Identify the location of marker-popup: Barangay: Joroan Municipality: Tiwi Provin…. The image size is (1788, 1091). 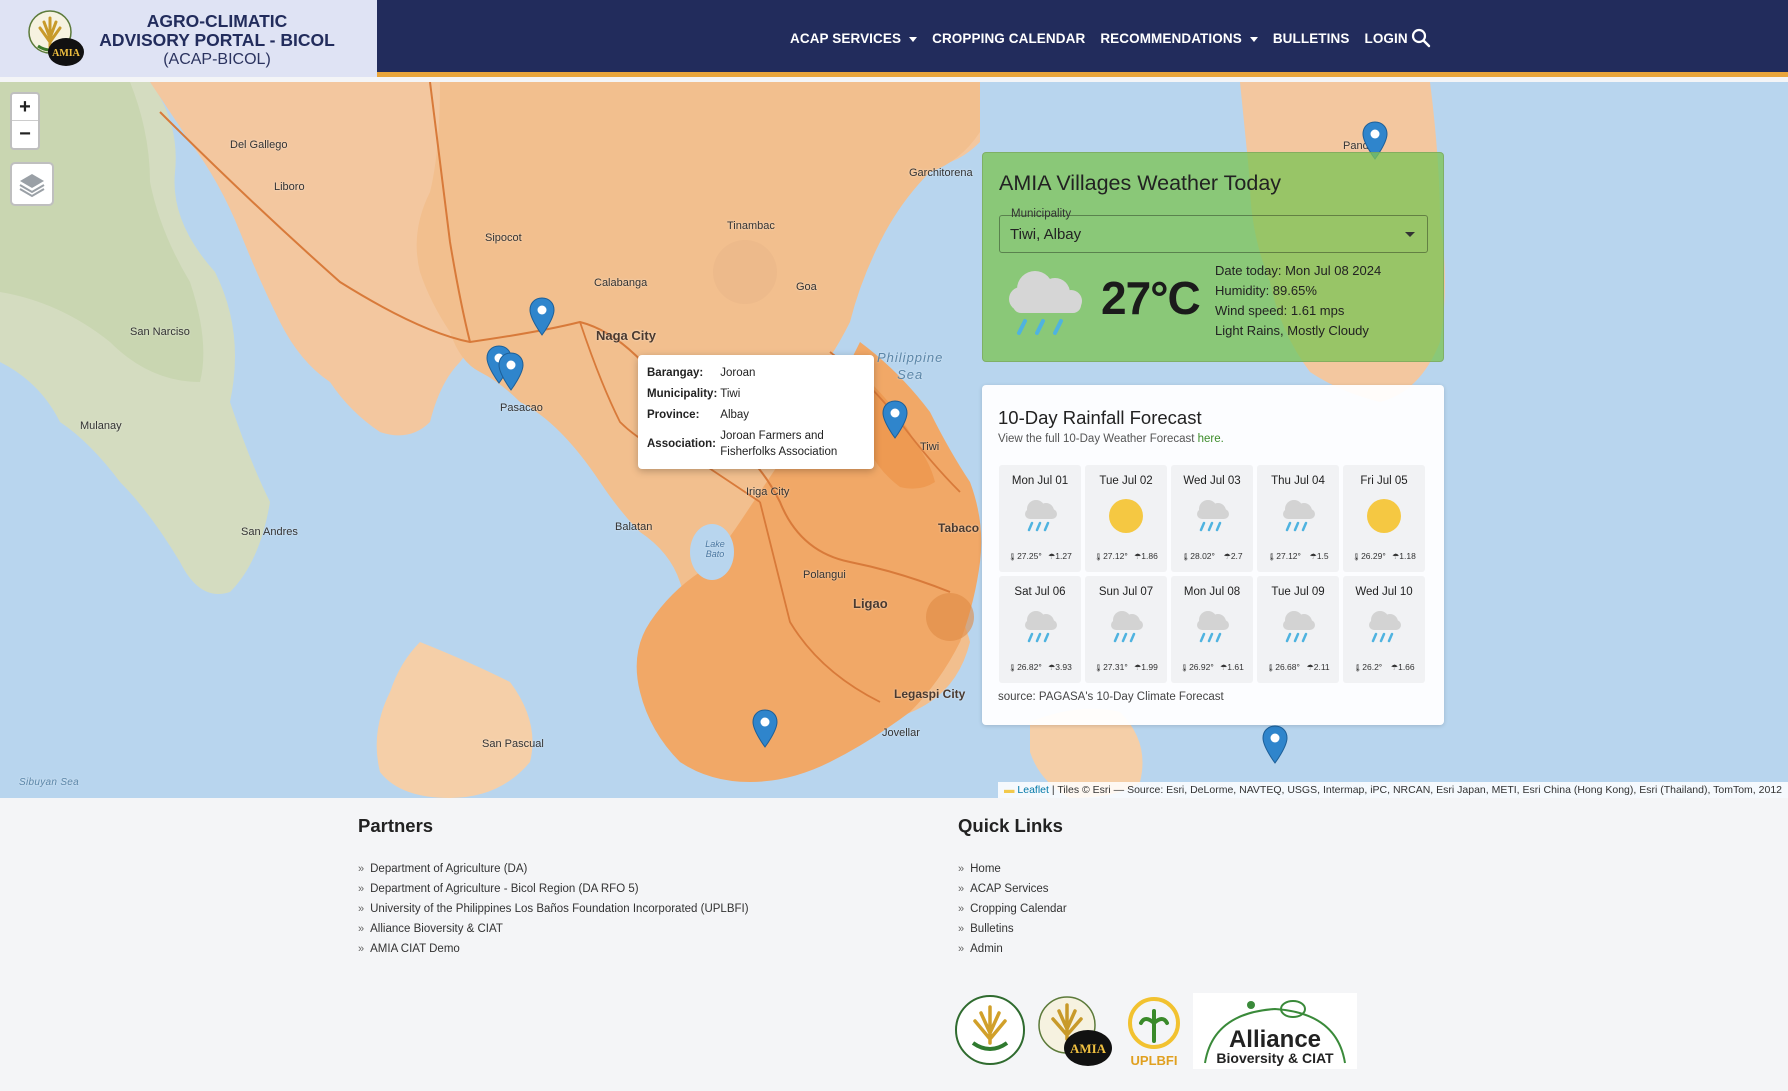
(756, 412).